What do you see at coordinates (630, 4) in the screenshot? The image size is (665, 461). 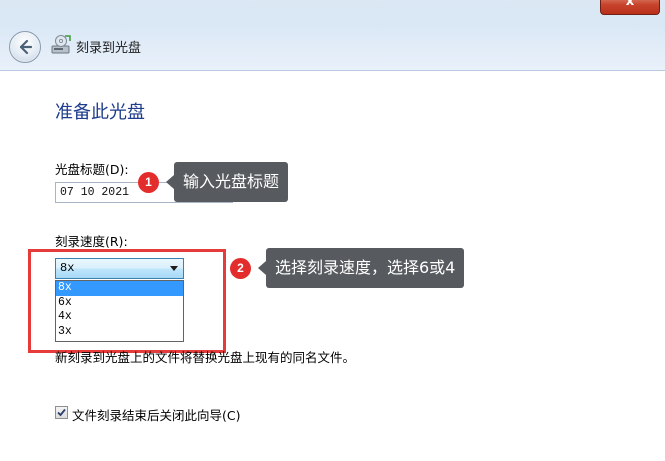 I see `close-icon: x` at bounding box center [630, 4].